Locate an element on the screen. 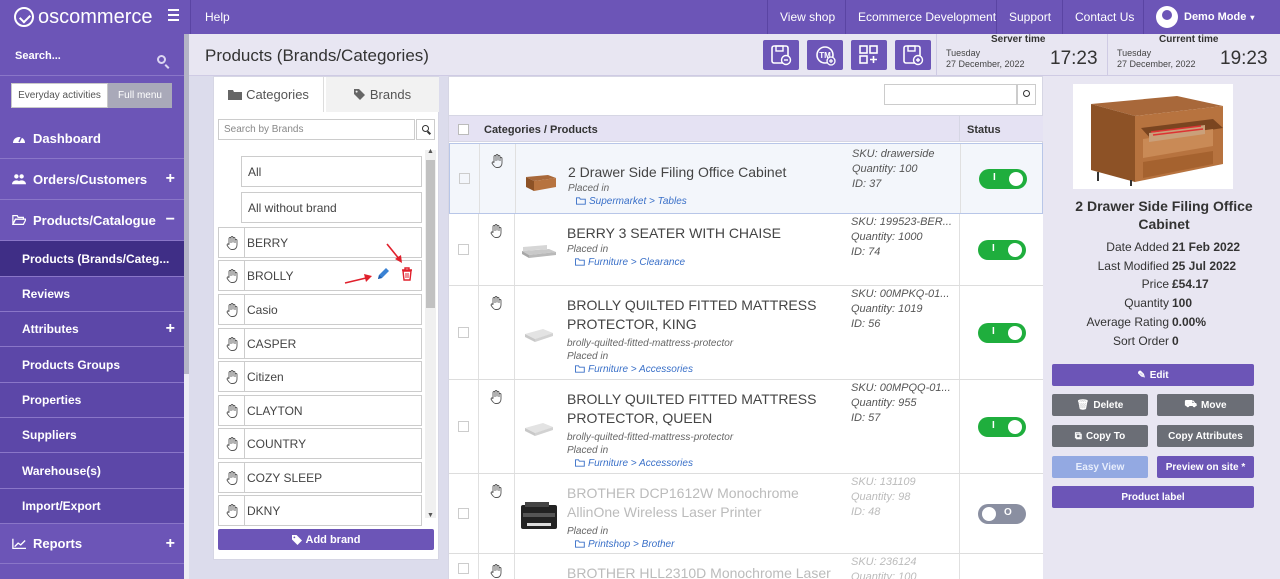 This screenshot has width=1280, height=579. tab-categories: Categories is located at coordinates (269, 94).